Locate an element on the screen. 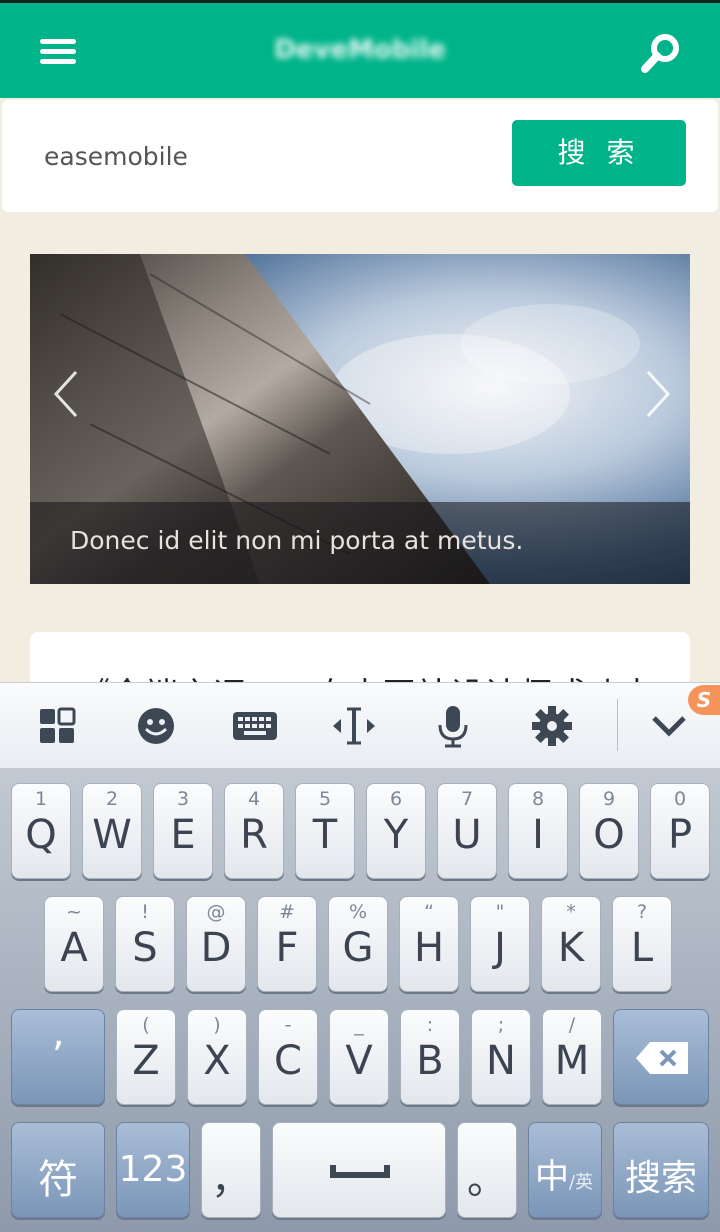 This screenshot has width=720, height=1232. search-enter-key: 搜索 is located at coordinates (661, 1170).